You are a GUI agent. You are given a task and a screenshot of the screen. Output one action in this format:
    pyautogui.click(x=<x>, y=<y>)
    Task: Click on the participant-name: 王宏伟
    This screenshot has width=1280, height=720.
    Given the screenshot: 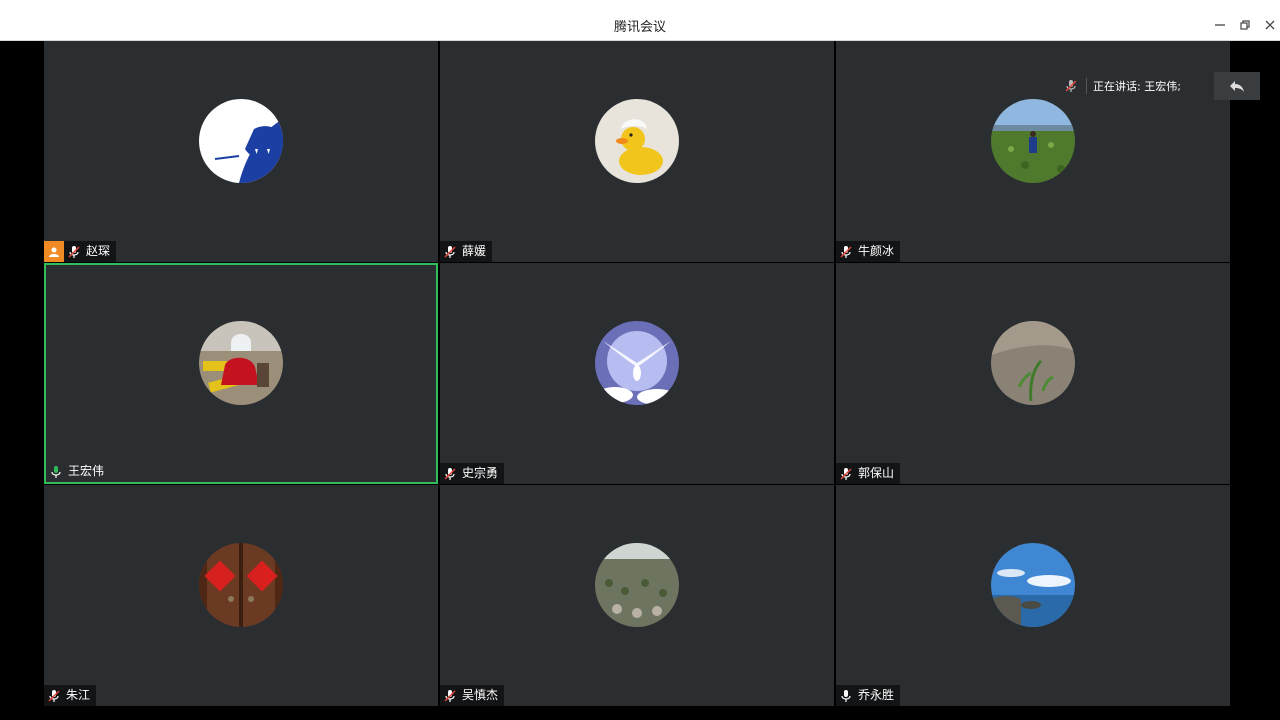 What is the action you would take?
    pyautogui.click(x=86, y=471)
    